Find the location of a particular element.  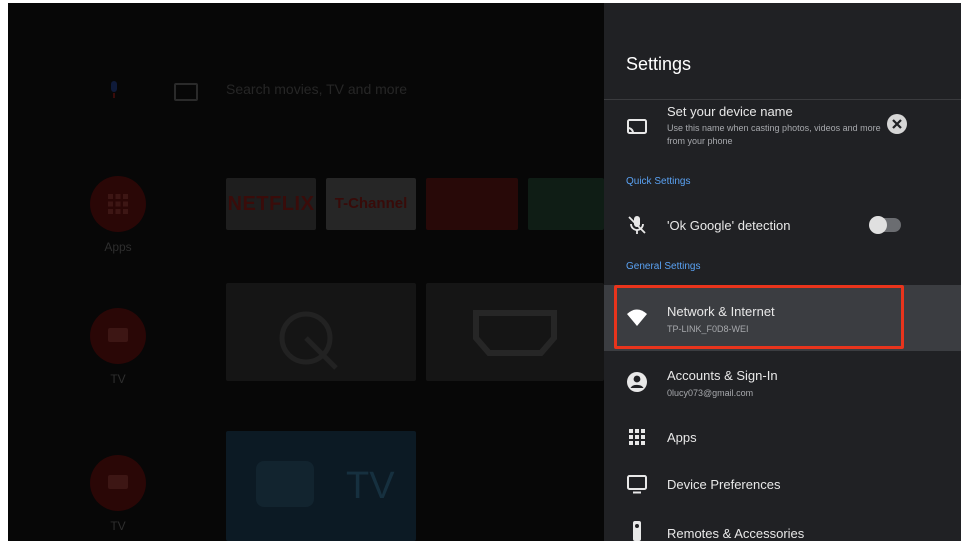

sidebar-label-apps: Apps is located at coordinates (118, 247).